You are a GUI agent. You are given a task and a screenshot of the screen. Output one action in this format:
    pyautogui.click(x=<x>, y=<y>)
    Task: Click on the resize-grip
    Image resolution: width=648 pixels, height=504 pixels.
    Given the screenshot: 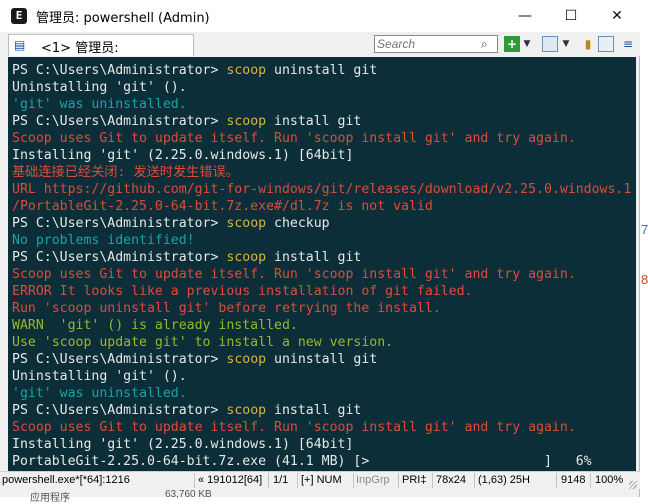 What is the action you would take?
    pyautogui.click(x=633, y=485)
    